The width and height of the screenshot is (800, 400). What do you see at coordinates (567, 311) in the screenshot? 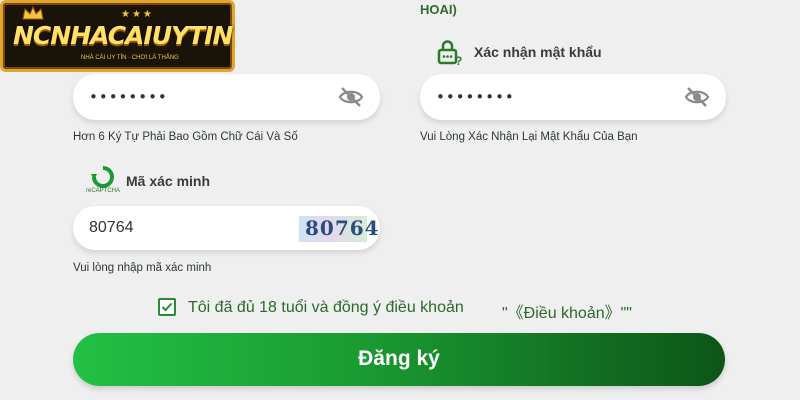
I see `terms-link: "《Điều khoản》""` at bounding box center [567, 311].